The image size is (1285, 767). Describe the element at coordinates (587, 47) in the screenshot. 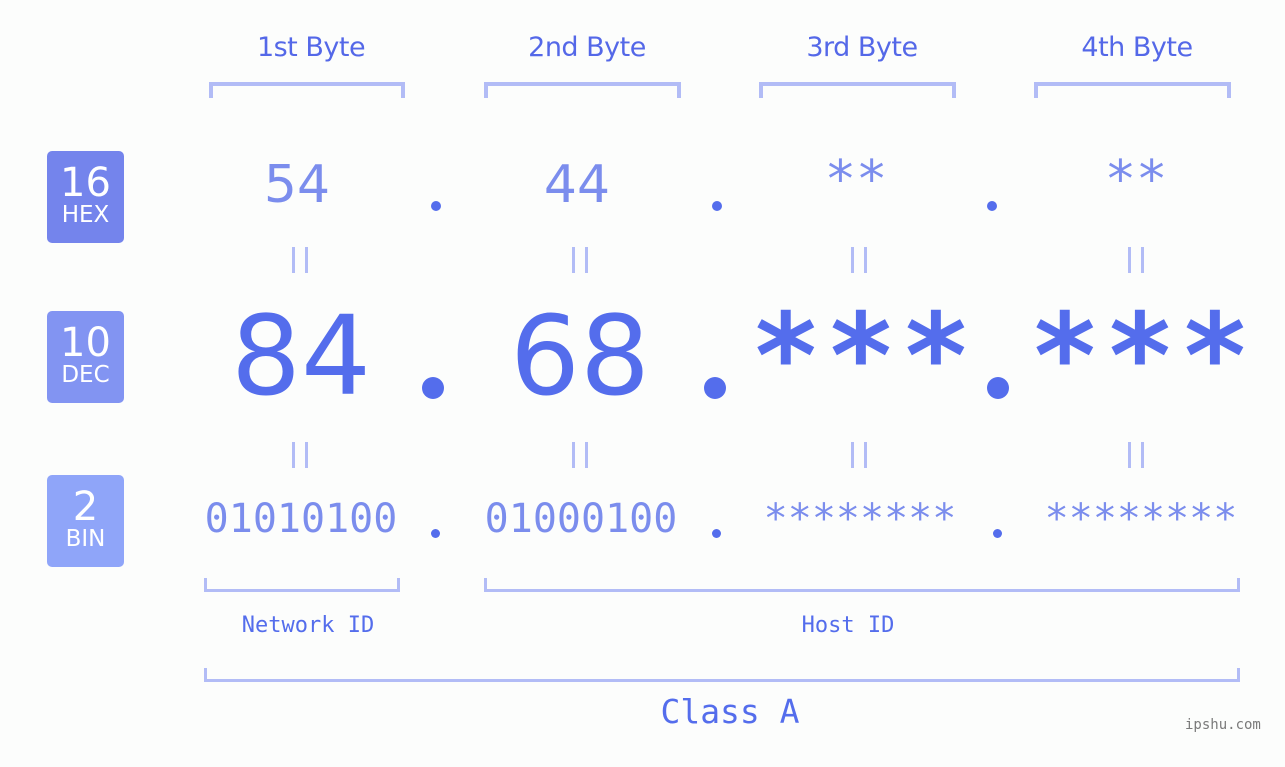

I see `byte-header-2: 2nd Byte` at that location.